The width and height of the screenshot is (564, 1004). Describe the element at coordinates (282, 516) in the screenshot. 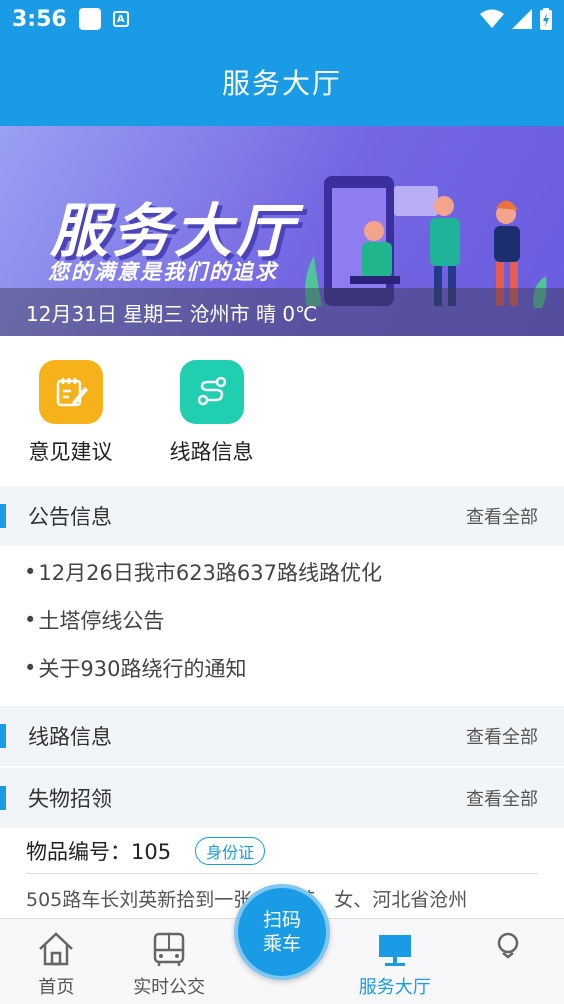

I see `notice-section-header: 公告信息 查看全部` at that location.